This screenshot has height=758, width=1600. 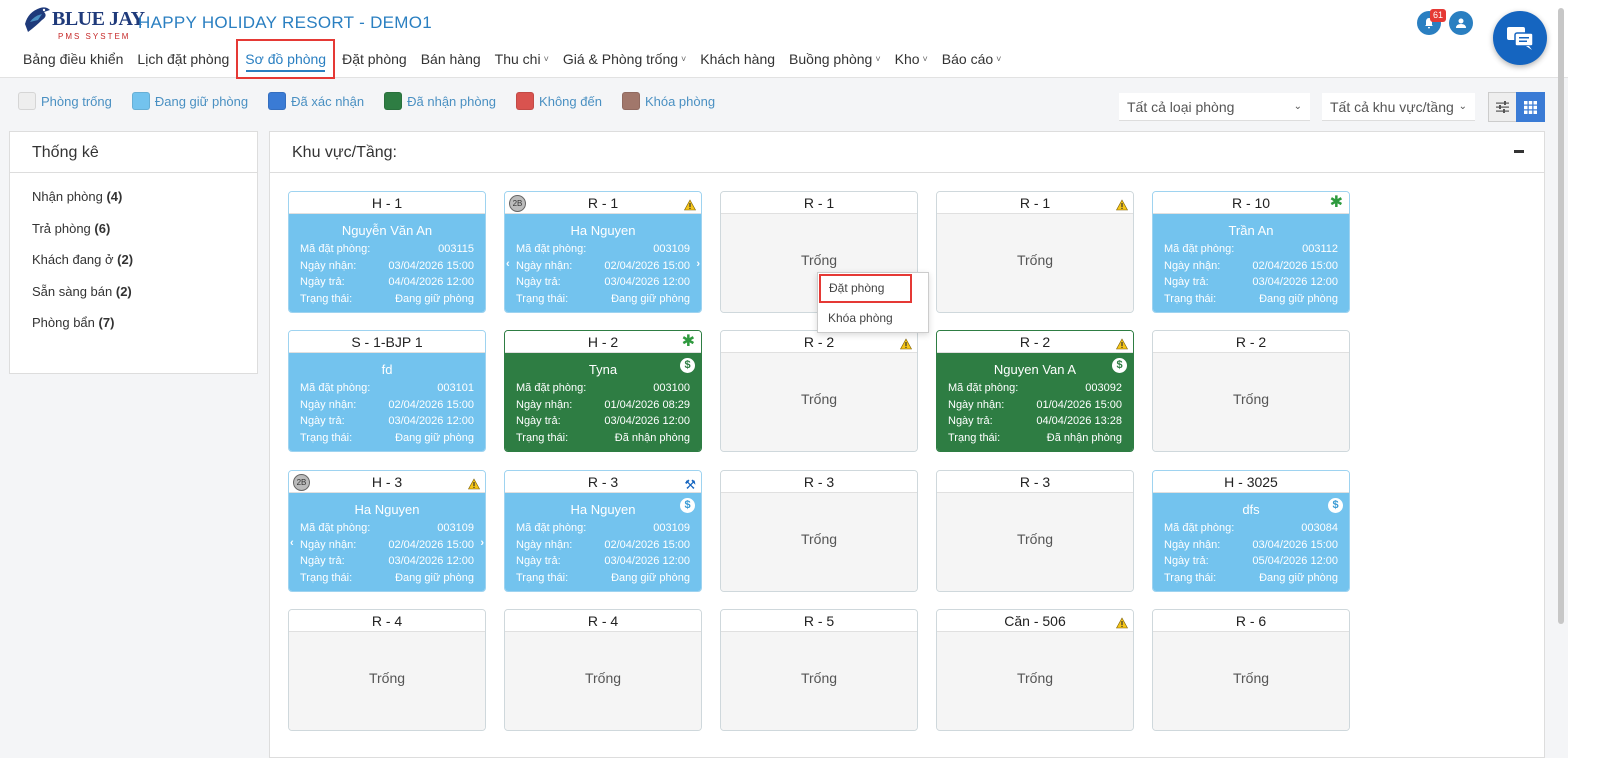 What do you see at coordinates (1561, 316) in the screenshot?
I see `scrollbar-thumb` at bounding box center [1561, 316].